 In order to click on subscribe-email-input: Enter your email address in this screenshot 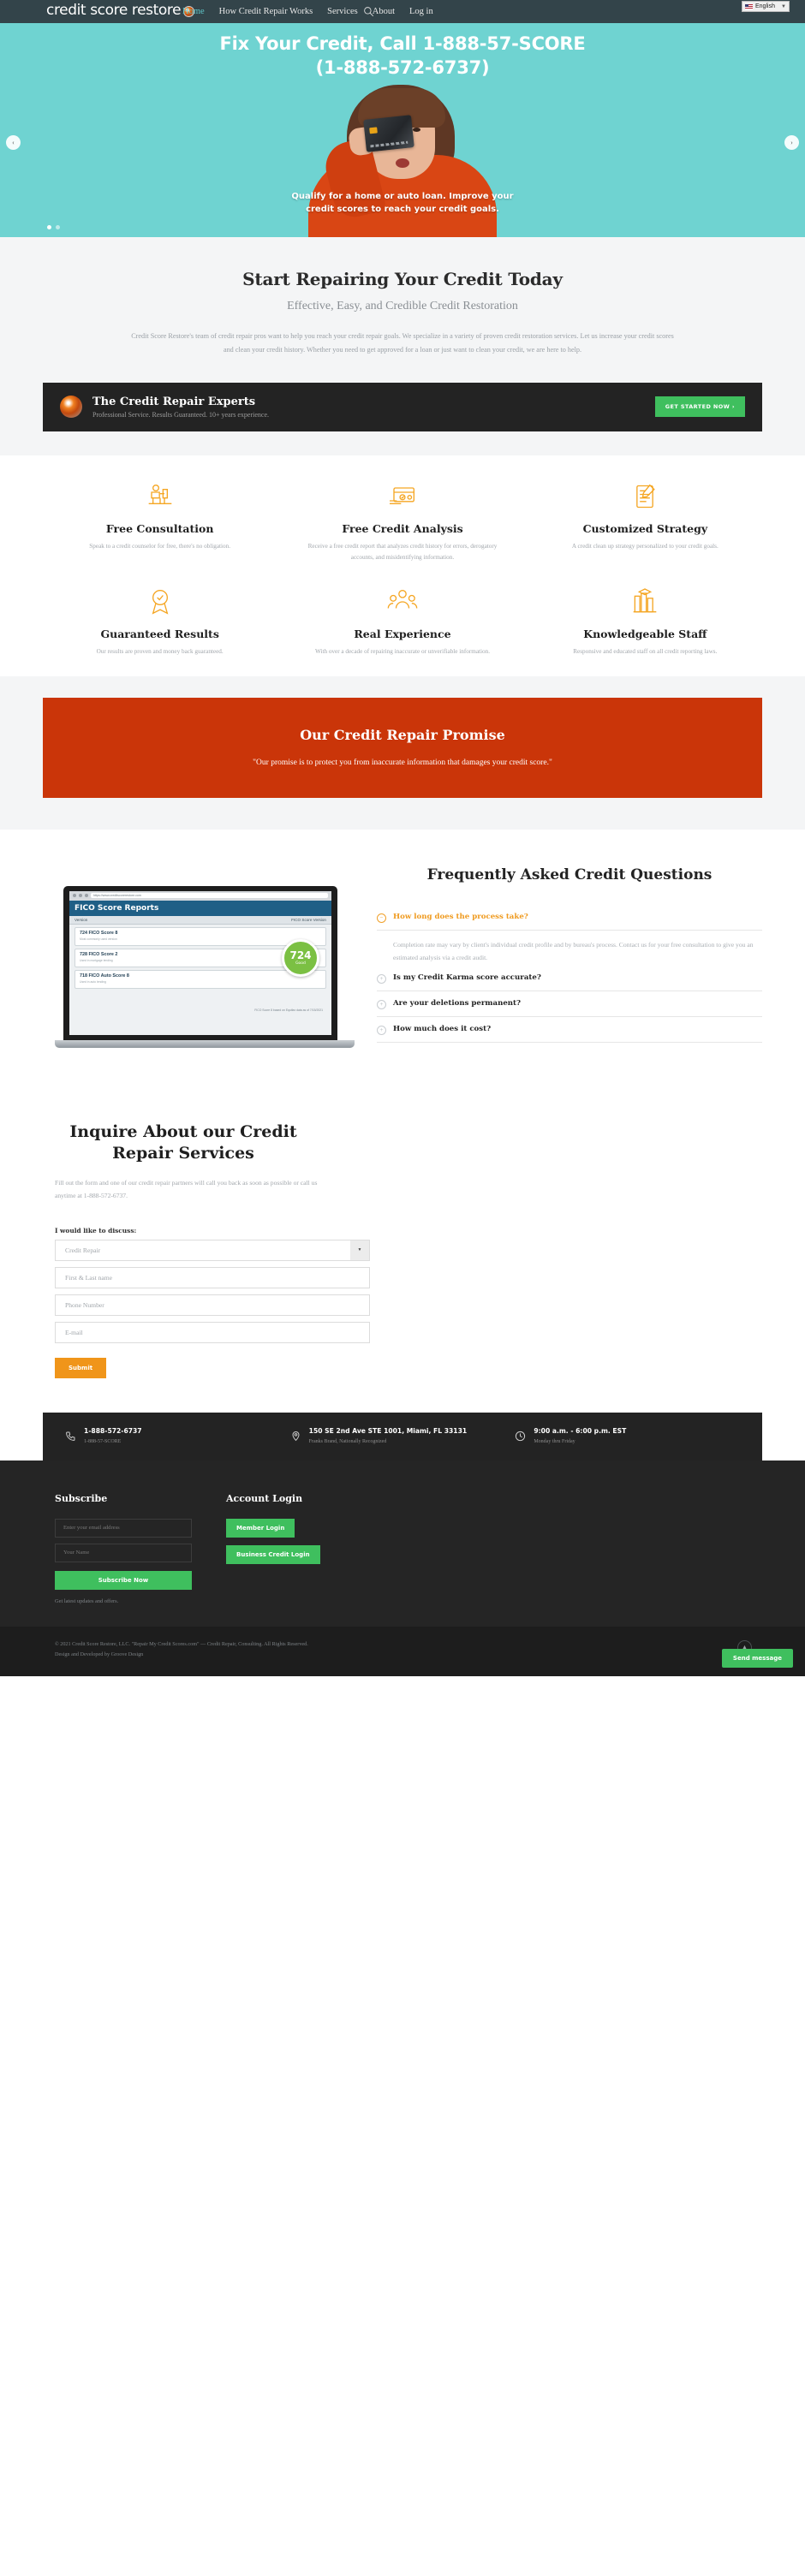, I will do `click(123, 1528)`.